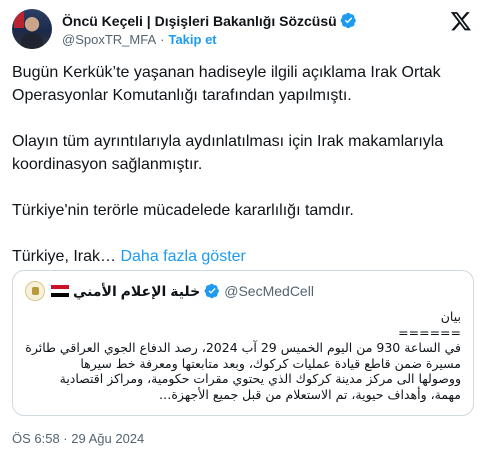  I want to click on tweet-paragraph-4: Türkiye, Irak… Daha fazla göster, so click(243, 256).